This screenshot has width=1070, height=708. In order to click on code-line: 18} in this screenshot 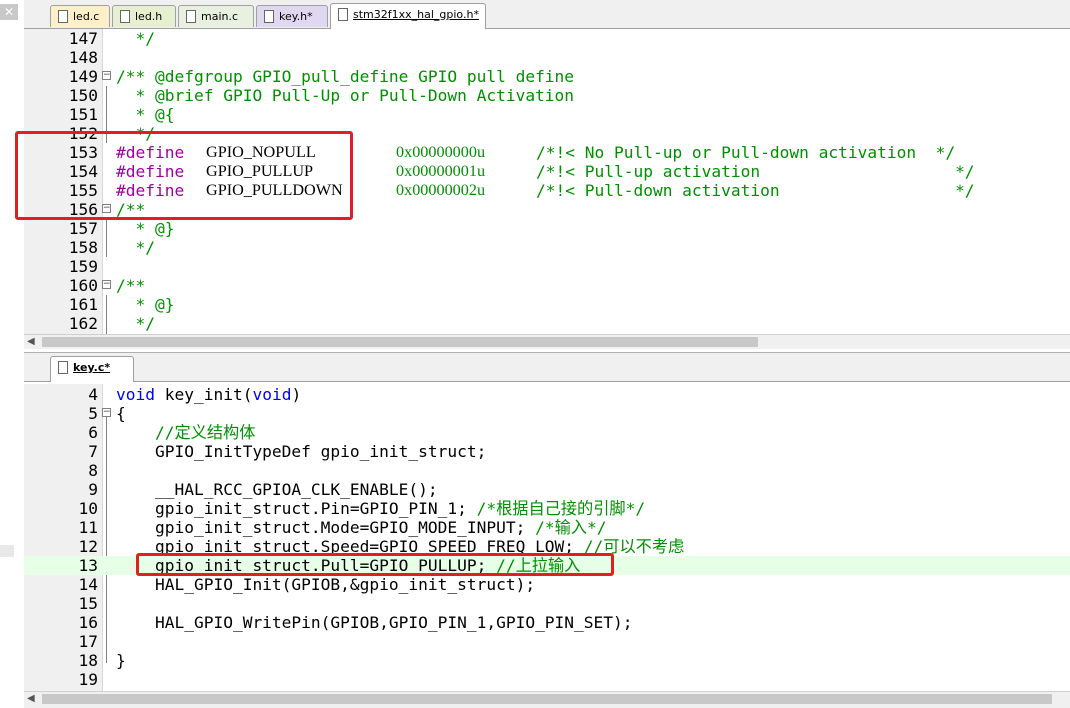, I will do `click(102, 660)`.